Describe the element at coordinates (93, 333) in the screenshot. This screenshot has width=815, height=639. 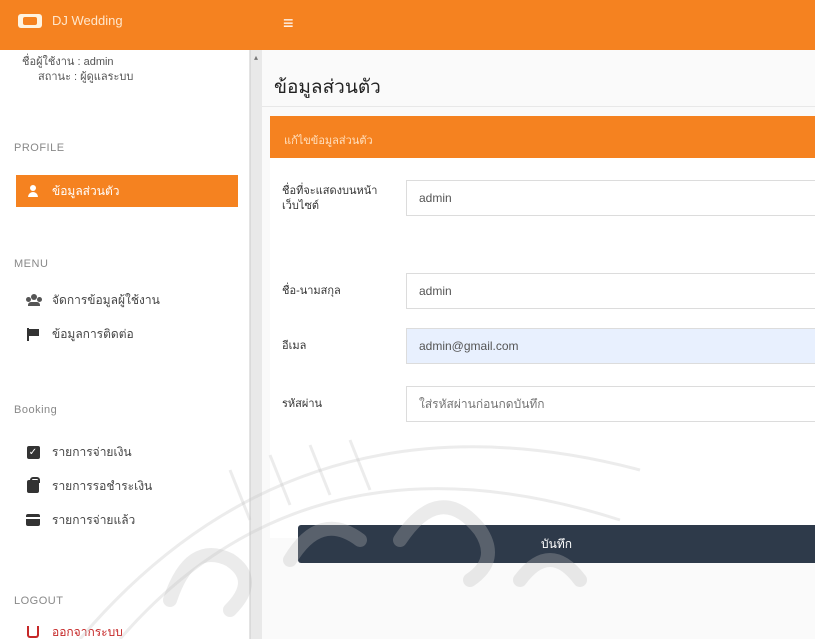
I see `sidebar-item-label: ข้อมูลการติดต่อ` at that location.